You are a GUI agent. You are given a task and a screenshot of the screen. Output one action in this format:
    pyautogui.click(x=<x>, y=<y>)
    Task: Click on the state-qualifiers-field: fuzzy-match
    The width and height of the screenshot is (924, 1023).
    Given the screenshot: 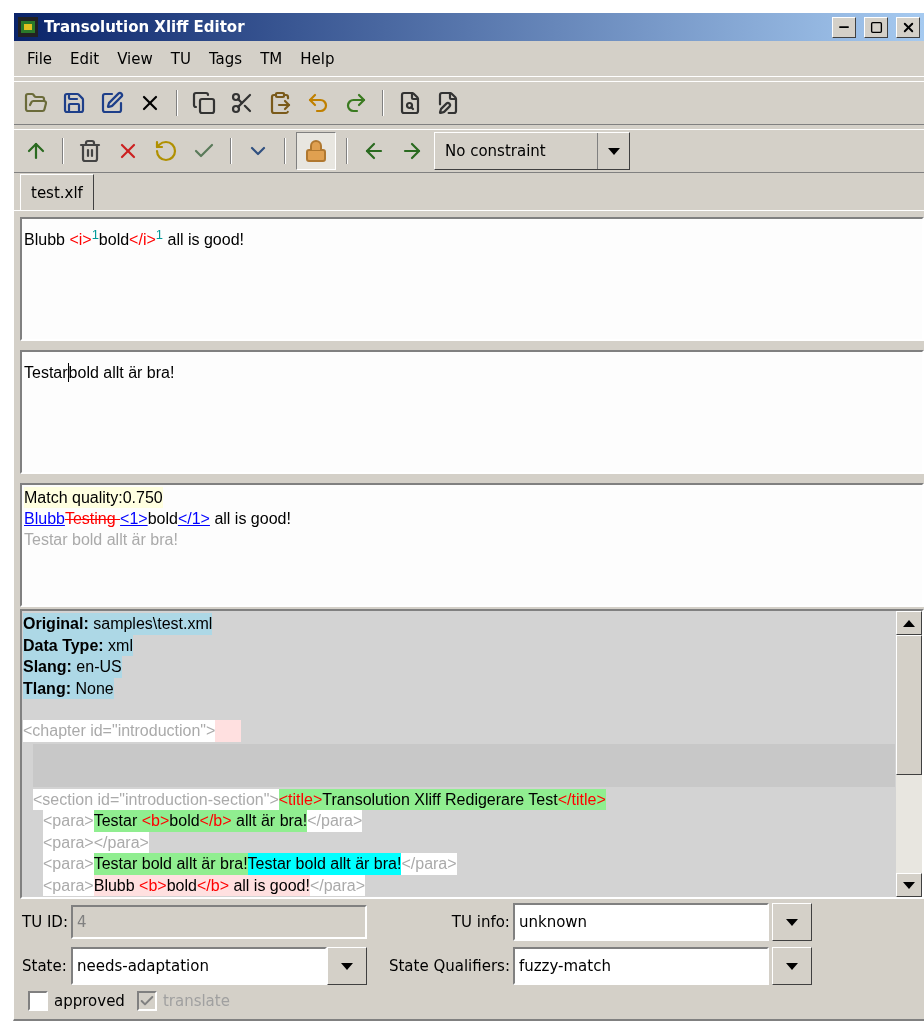 What is the action you would take?
    pyautogui.click(x=640, y=966)
    